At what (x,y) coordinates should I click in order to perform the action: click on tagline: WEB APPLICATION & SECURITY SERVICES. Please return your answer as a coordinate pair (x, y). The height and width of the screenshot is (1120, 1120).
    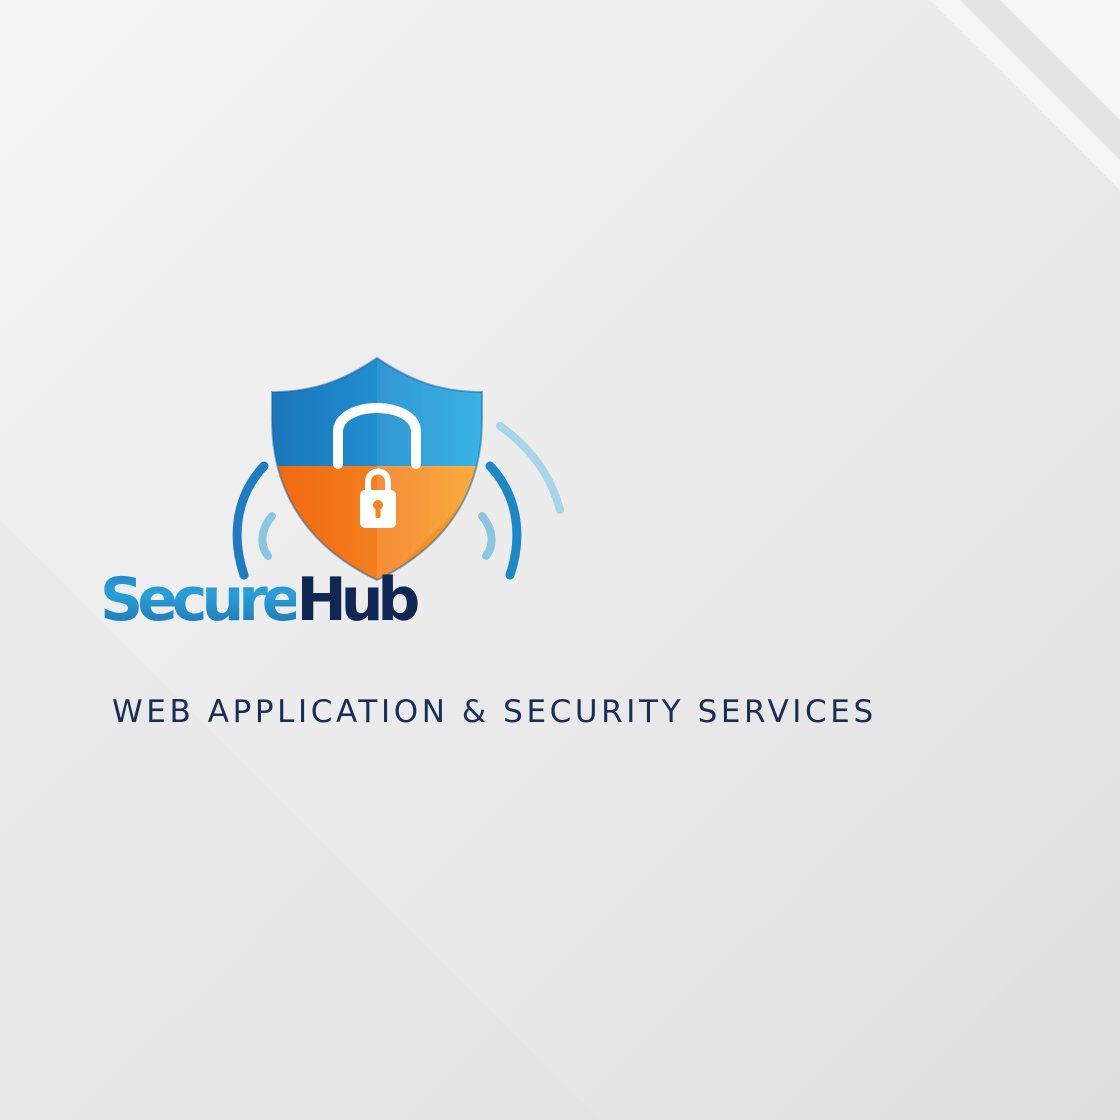
    Looking at the image, I should click on (494, 712).